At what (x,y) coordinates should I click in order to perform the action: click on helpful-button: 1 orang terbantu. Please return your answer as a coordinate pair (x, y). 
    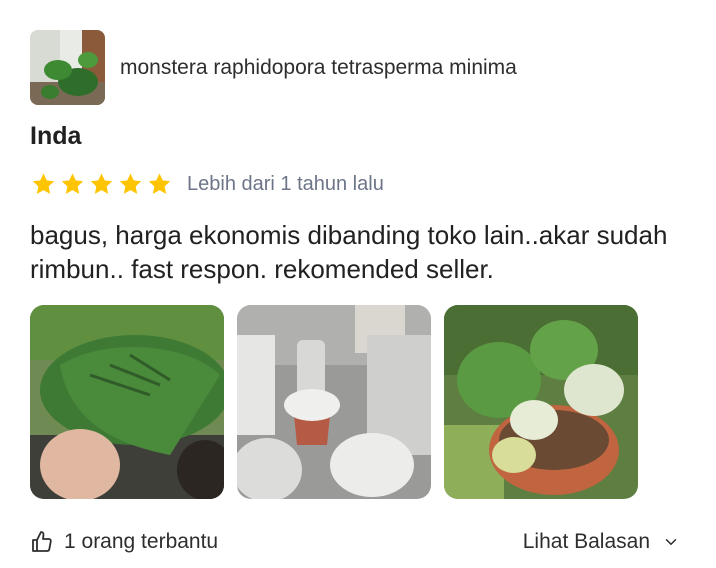
    Looking at the image, I should click on (124, 542).